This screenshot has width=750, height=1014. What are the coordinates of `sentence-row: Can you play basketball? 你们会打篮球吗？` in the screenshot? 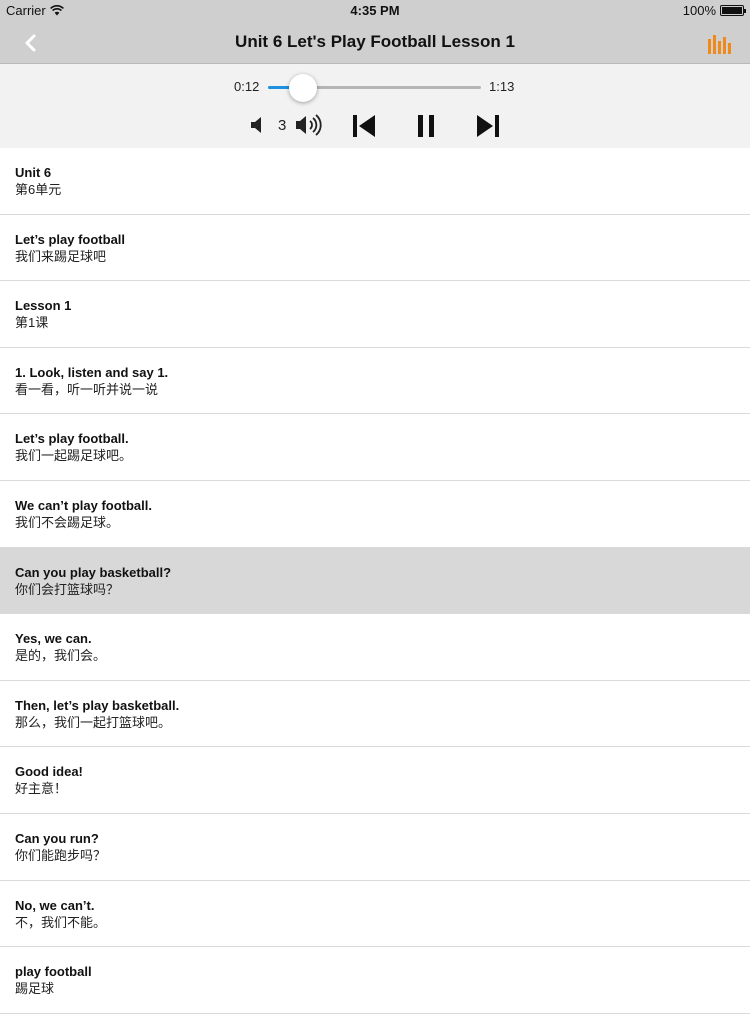 It's located at (375, 581).